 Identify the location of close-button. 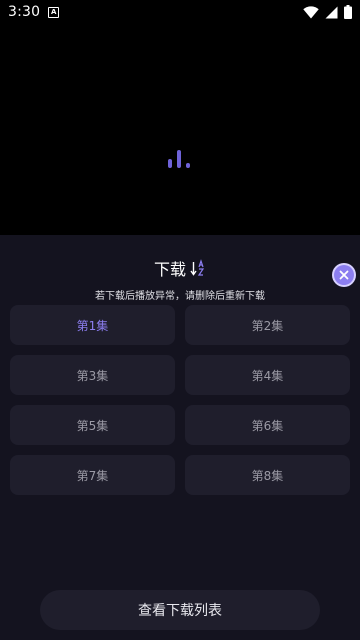
(344, 275).